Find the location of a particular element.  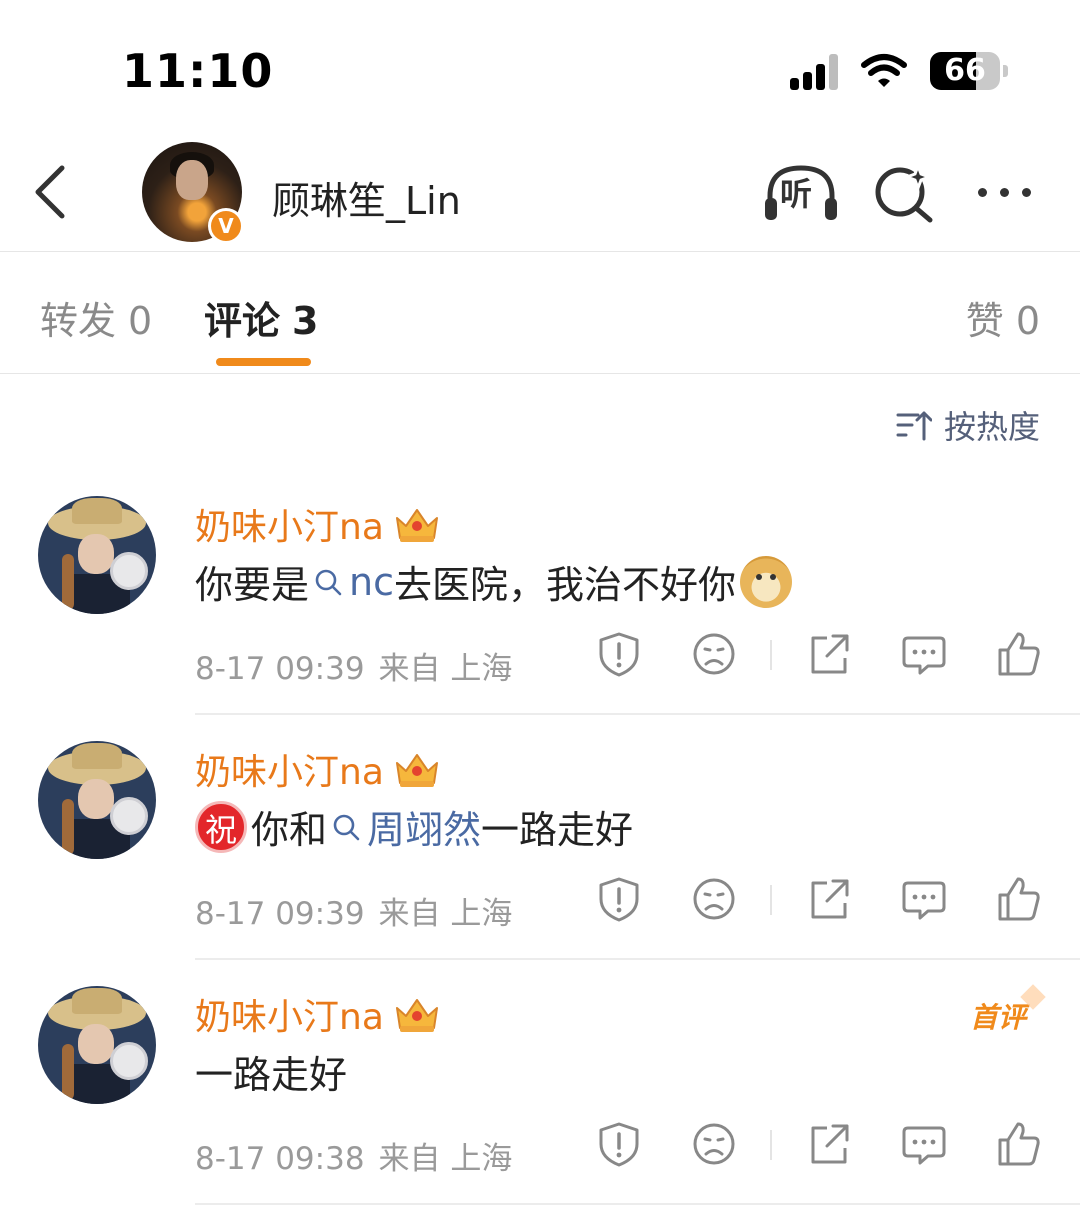

listen-button: 听 is located at coordinates (801, 193).